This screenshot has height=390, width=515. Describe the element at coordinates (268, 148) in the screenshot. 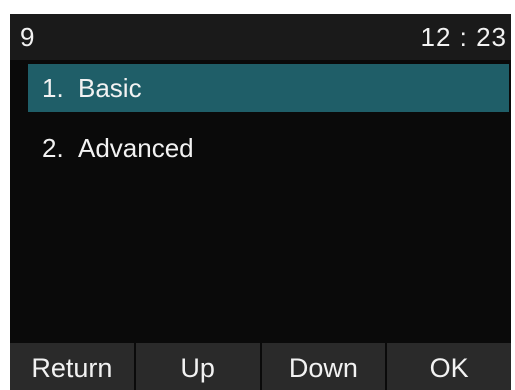

I see `menu-item-advanced: 2. Advanced` at that location.